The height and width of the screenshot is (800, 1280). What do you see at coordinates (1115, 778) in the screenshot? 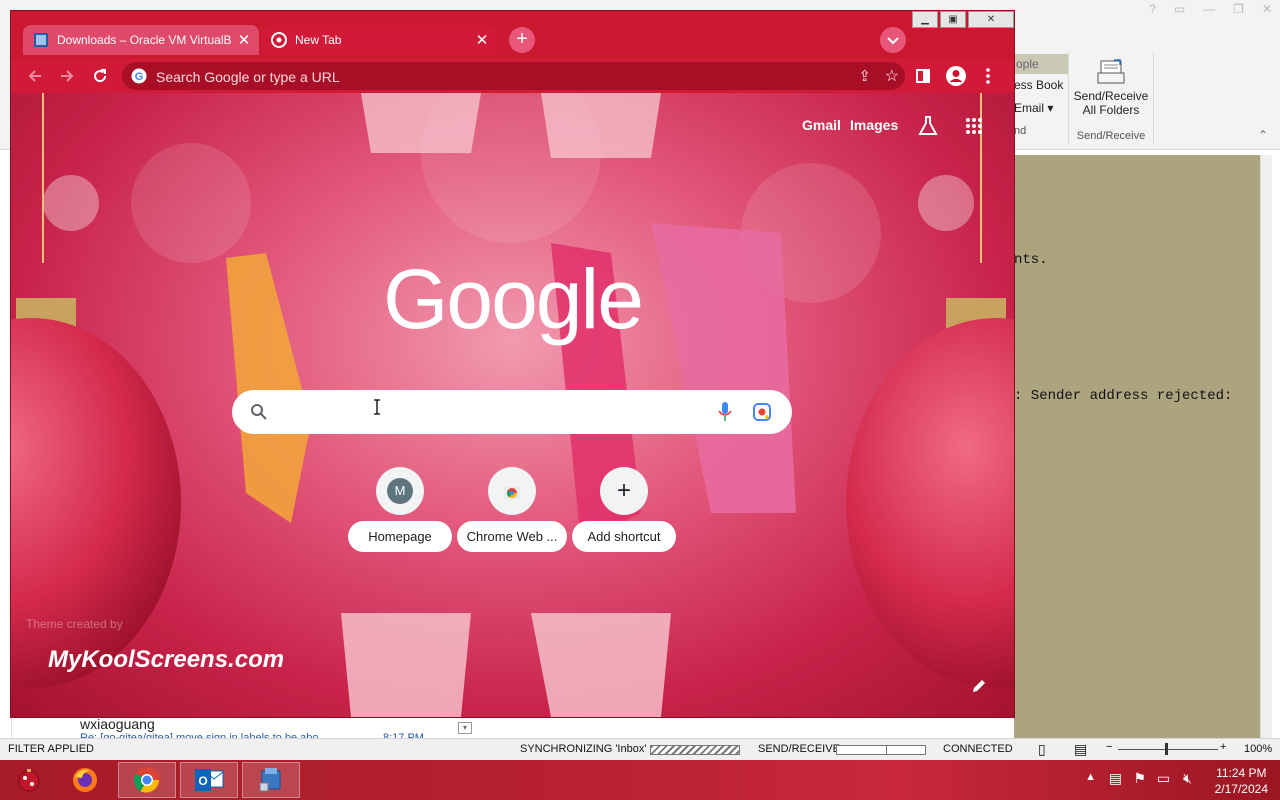
I see `outlook-tray-icon: ▤` at bounding box center [1115, 778].